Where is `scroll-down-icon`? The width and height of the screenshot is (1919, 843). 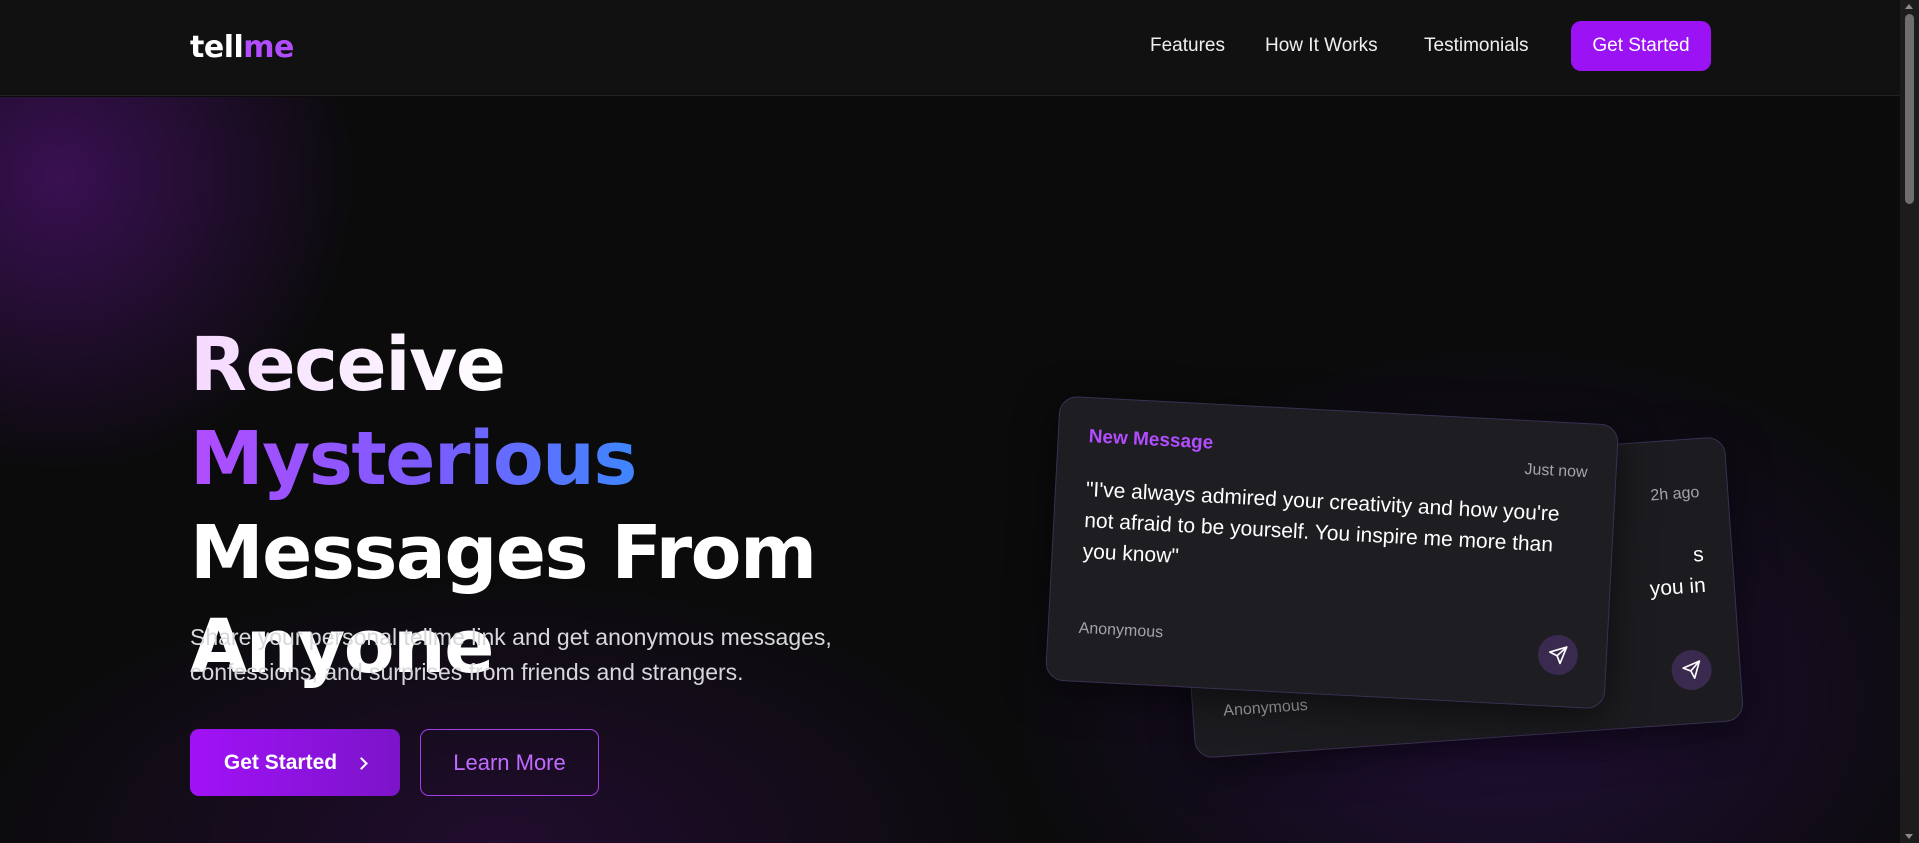 scroll-down-icon is located at coordinates (1909, 836).